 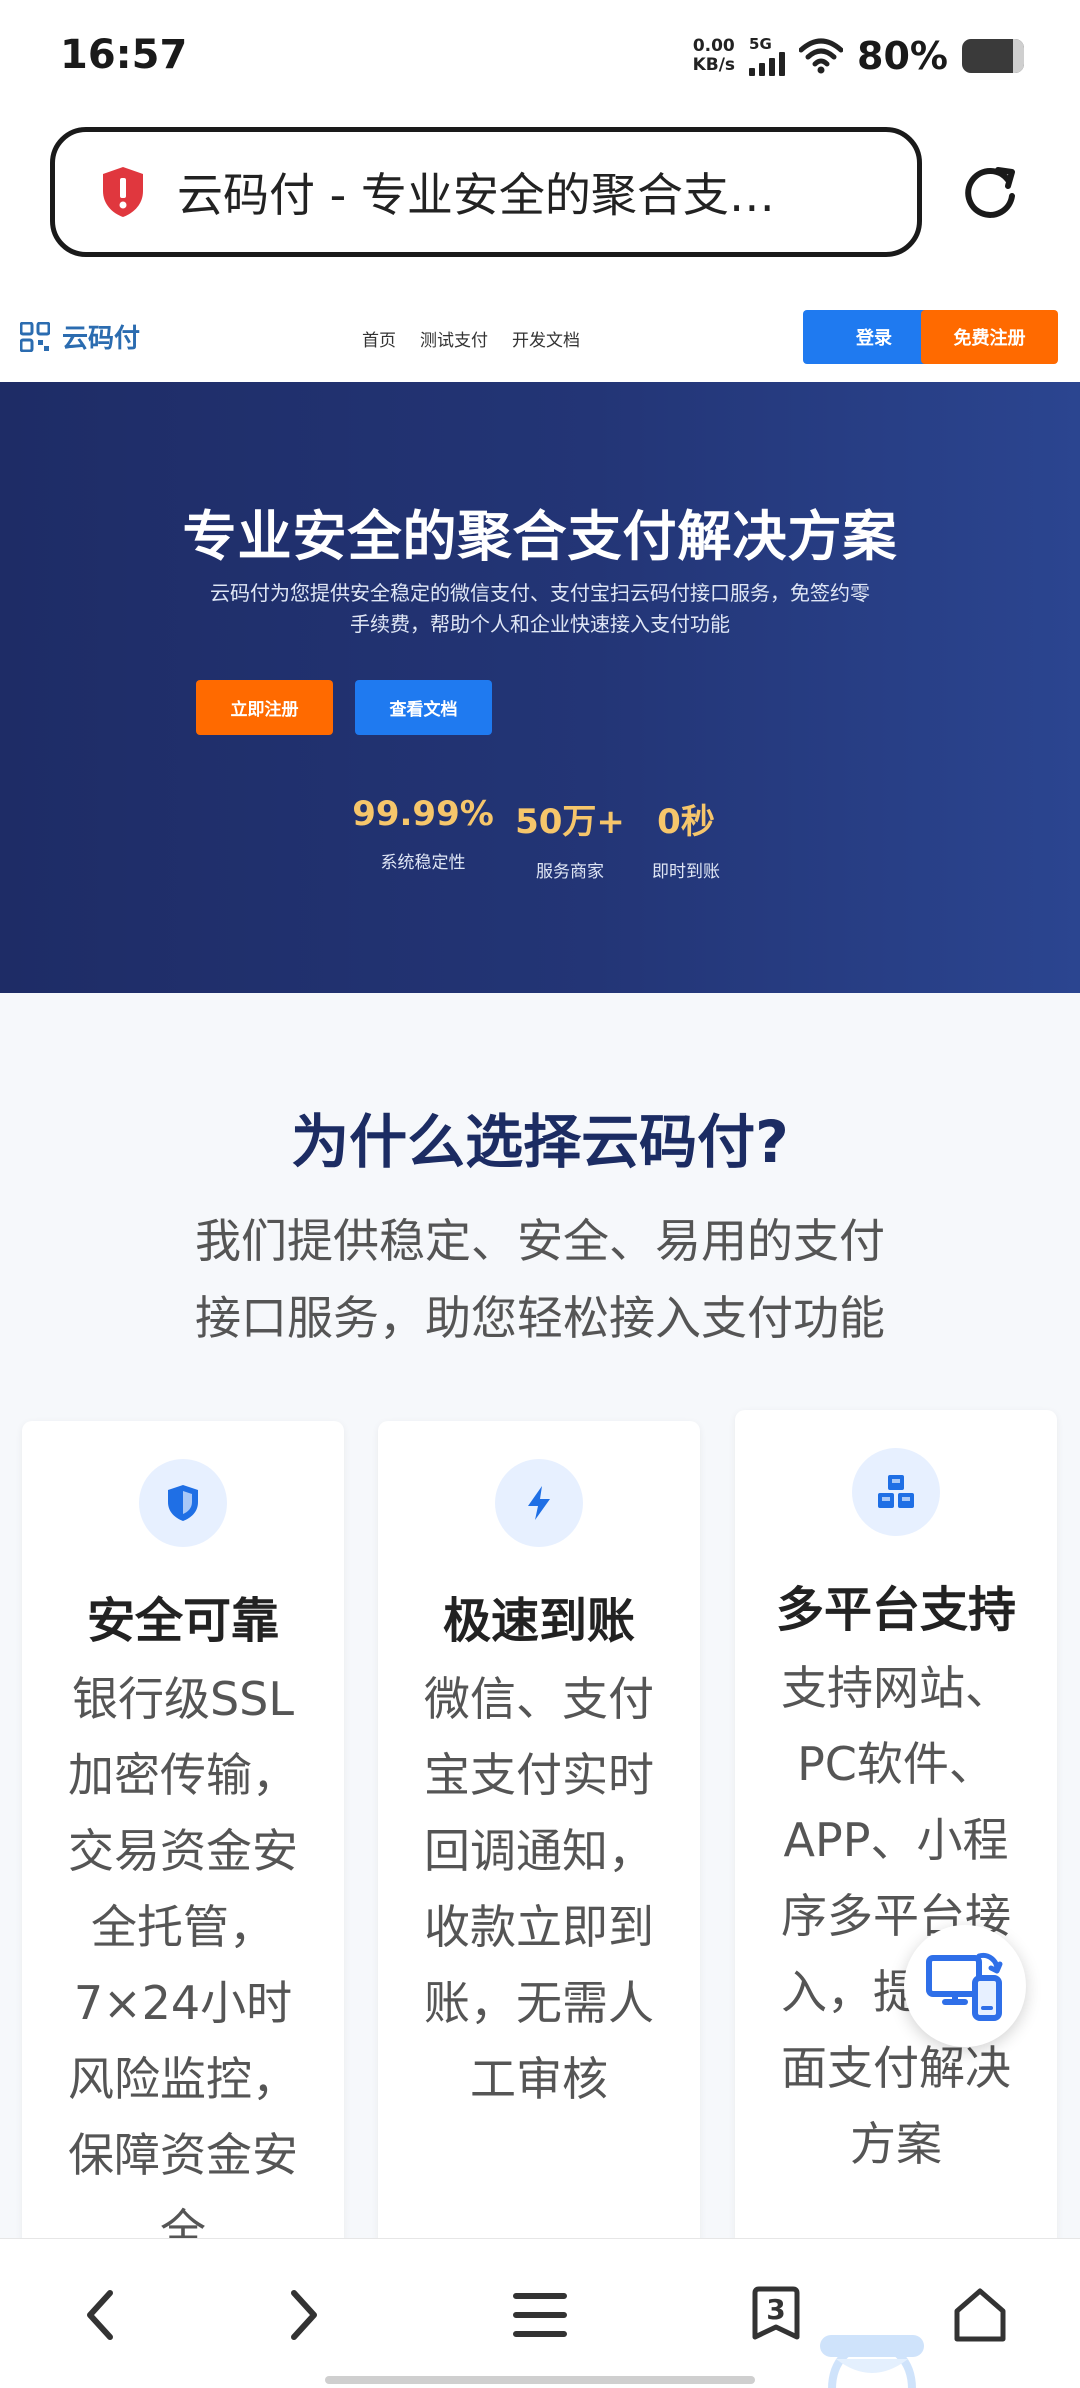 I want to click on card-title: 多平台支持, so click(x=895, y=1610).